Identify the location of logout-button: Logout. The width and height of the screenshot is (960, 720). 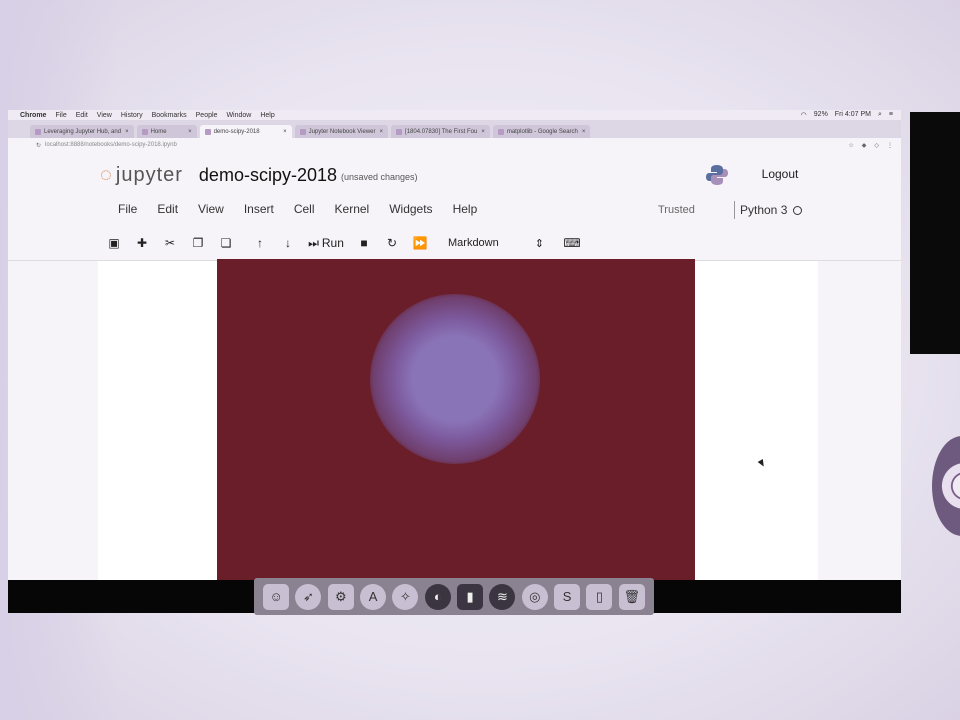
(780, 174).